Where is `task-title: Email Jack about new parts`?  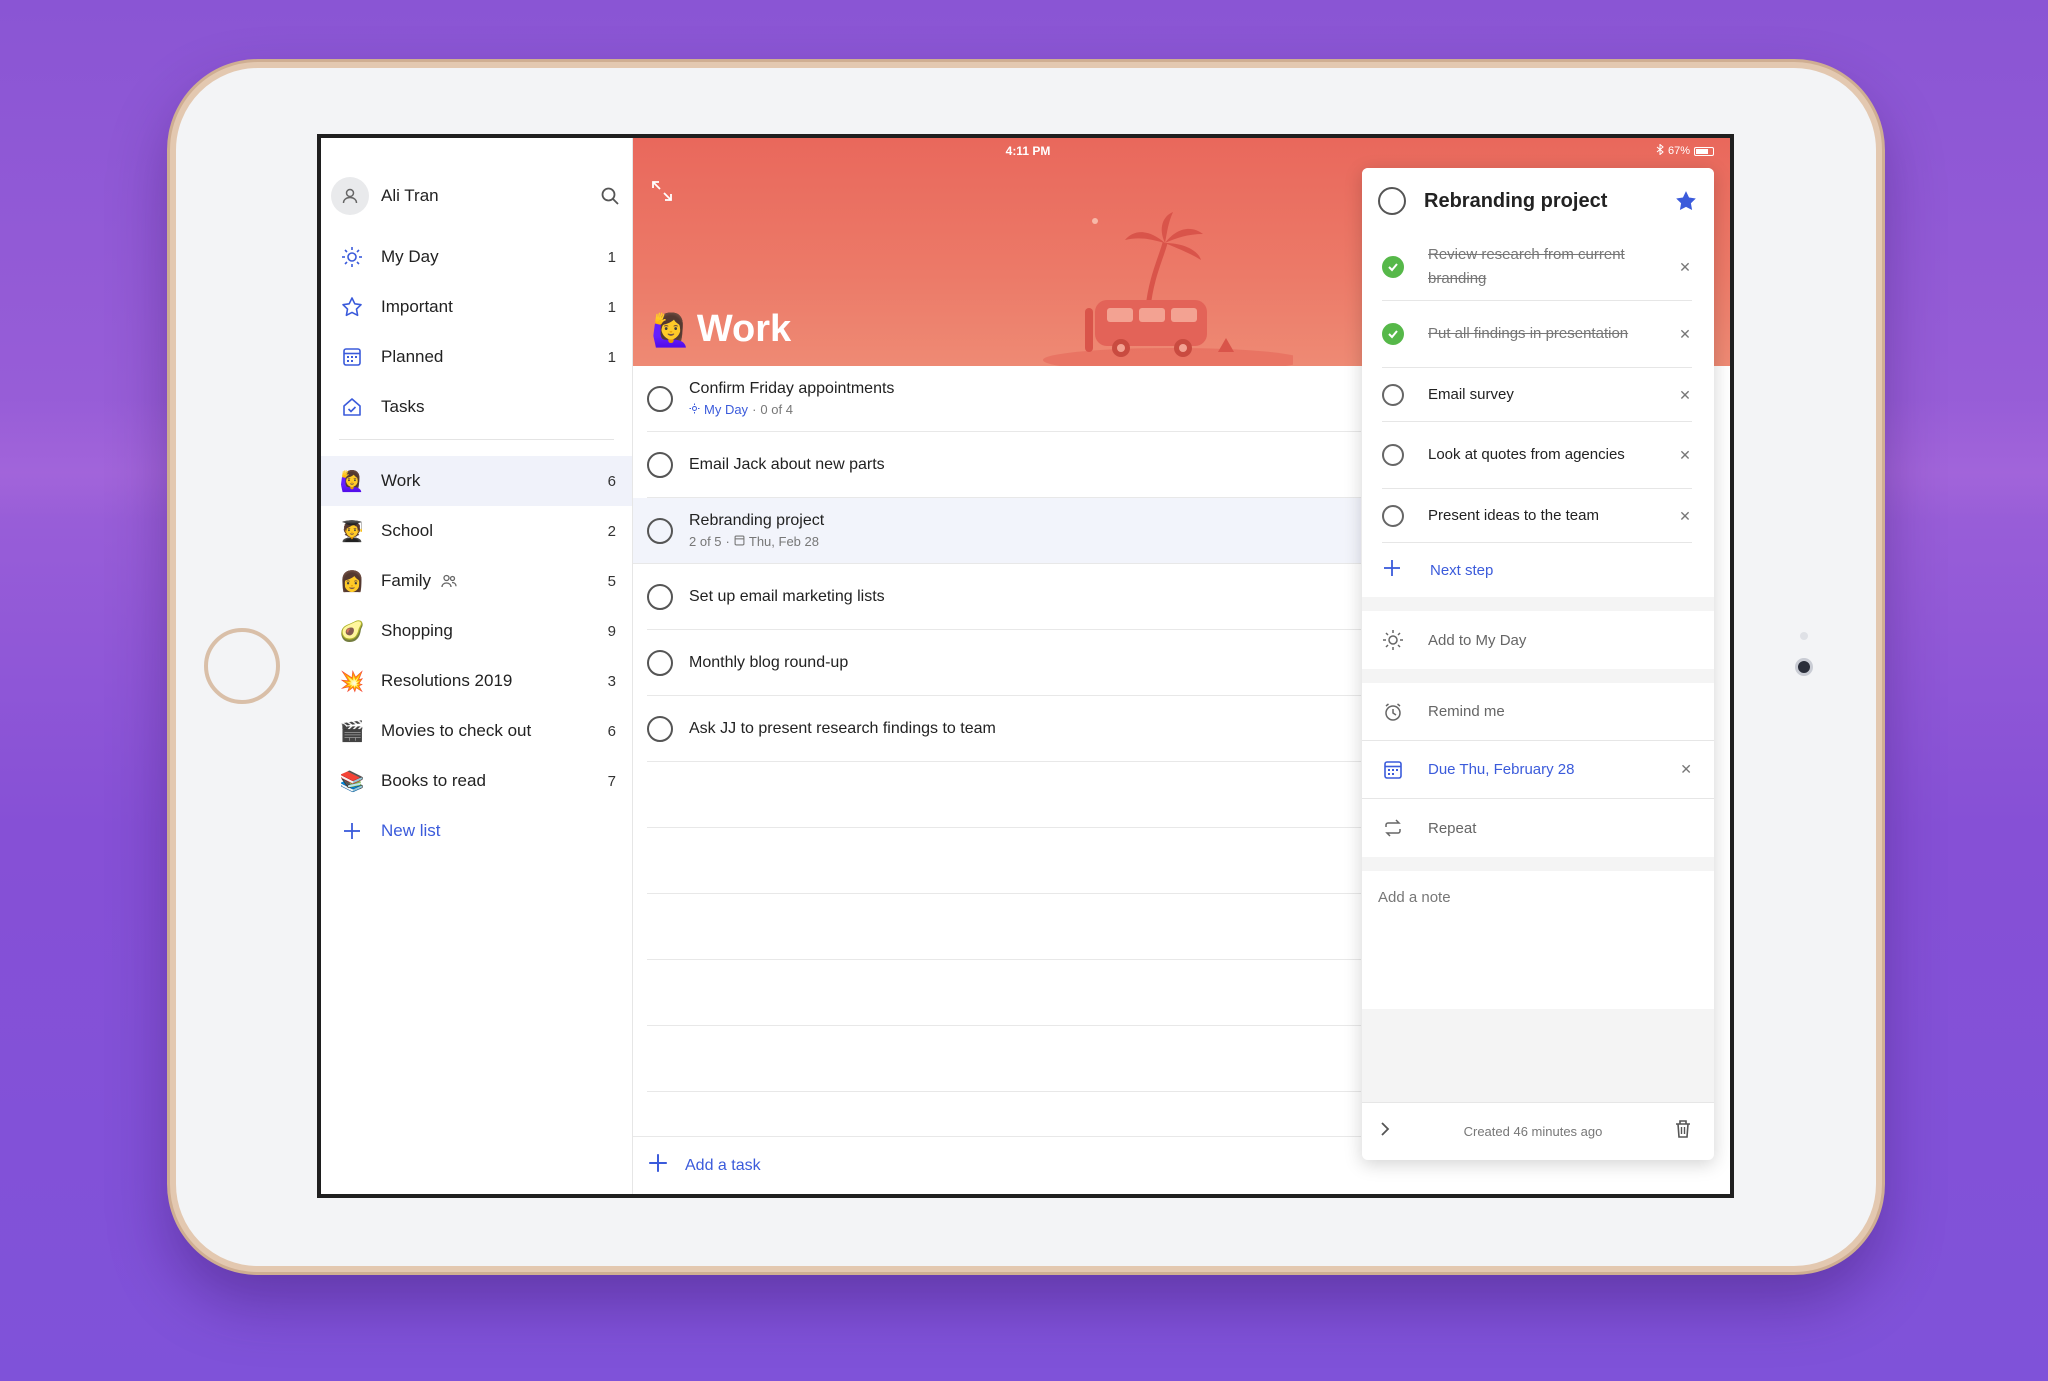
task-title: Email Jack about new parts is located at coordinates (787, 464).